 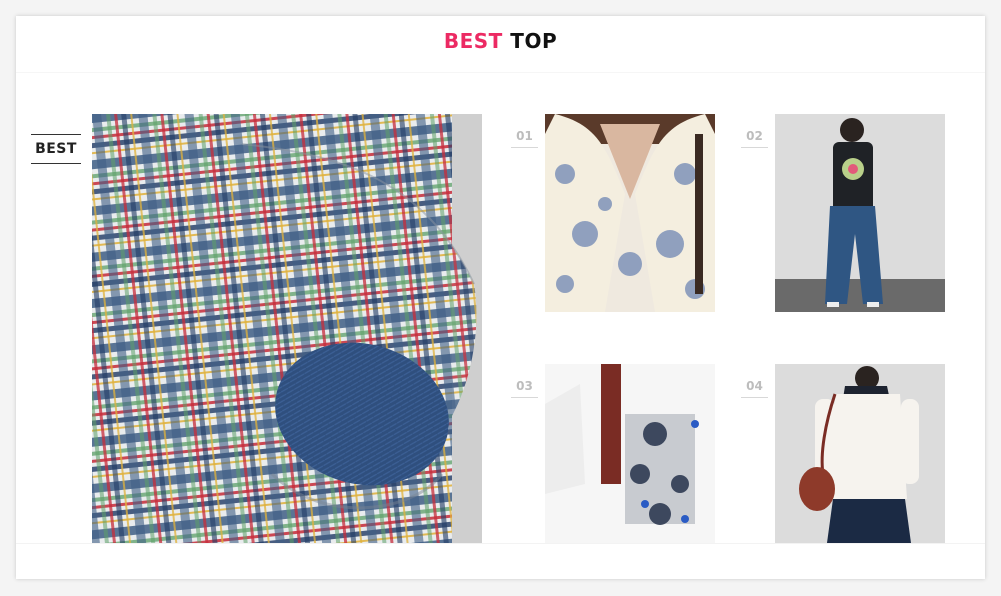 I want to click on section-title: BEST TOP, so click(x=500, y=41).